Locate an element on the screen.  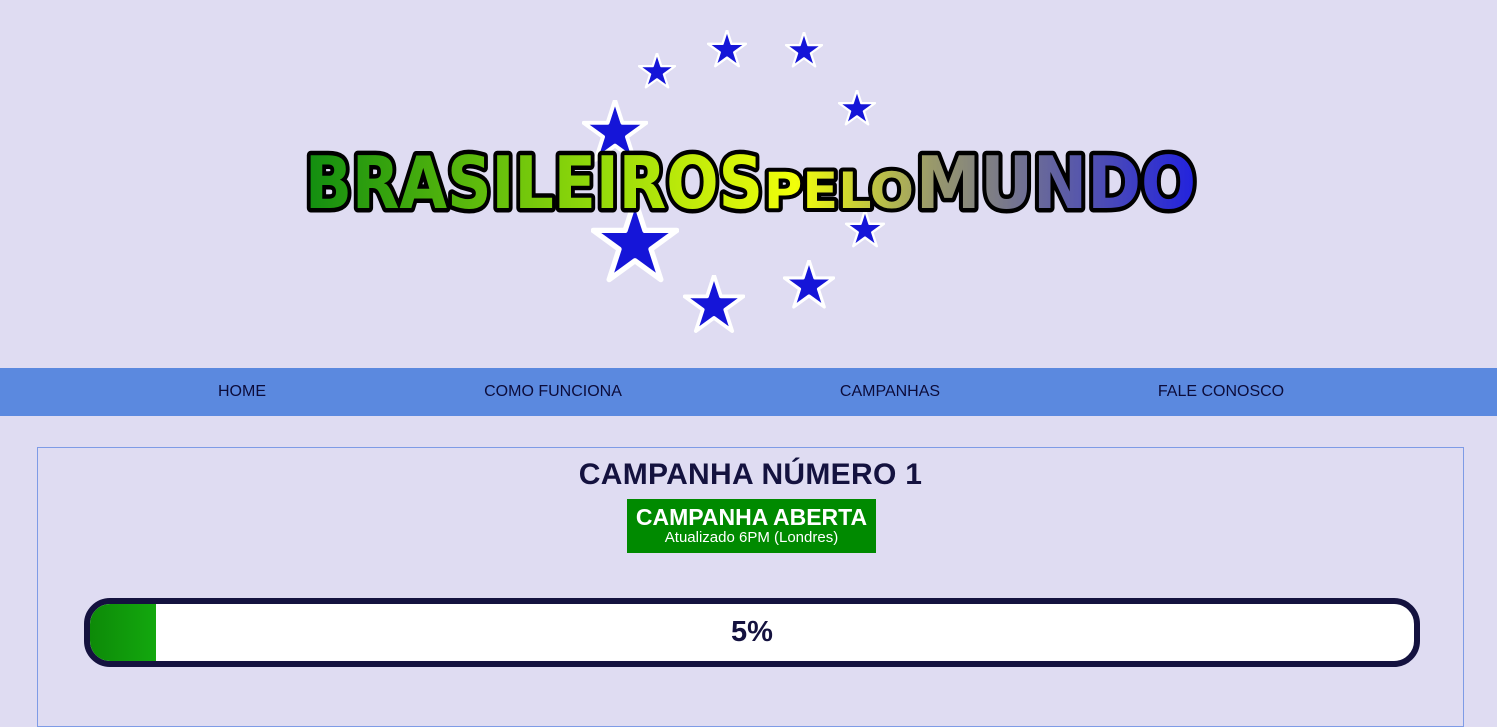
logo-word-pelo: PELO is located at coordinates (839, 191).